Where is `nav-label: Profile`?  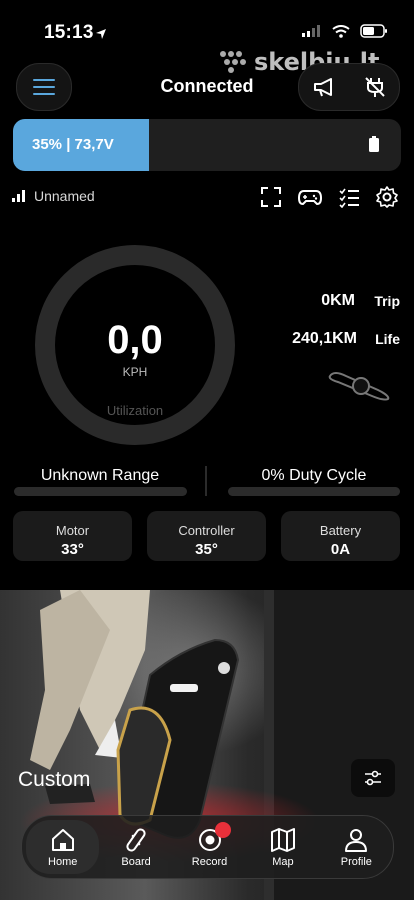
nav-label: Profile is located at coordinates (356, 861).